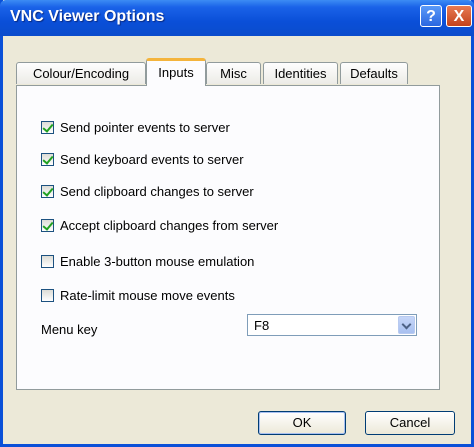  Describe the element at coordinates (47, 225) in the screenshot. I see `checkbox-accept-clipboard` at that location.